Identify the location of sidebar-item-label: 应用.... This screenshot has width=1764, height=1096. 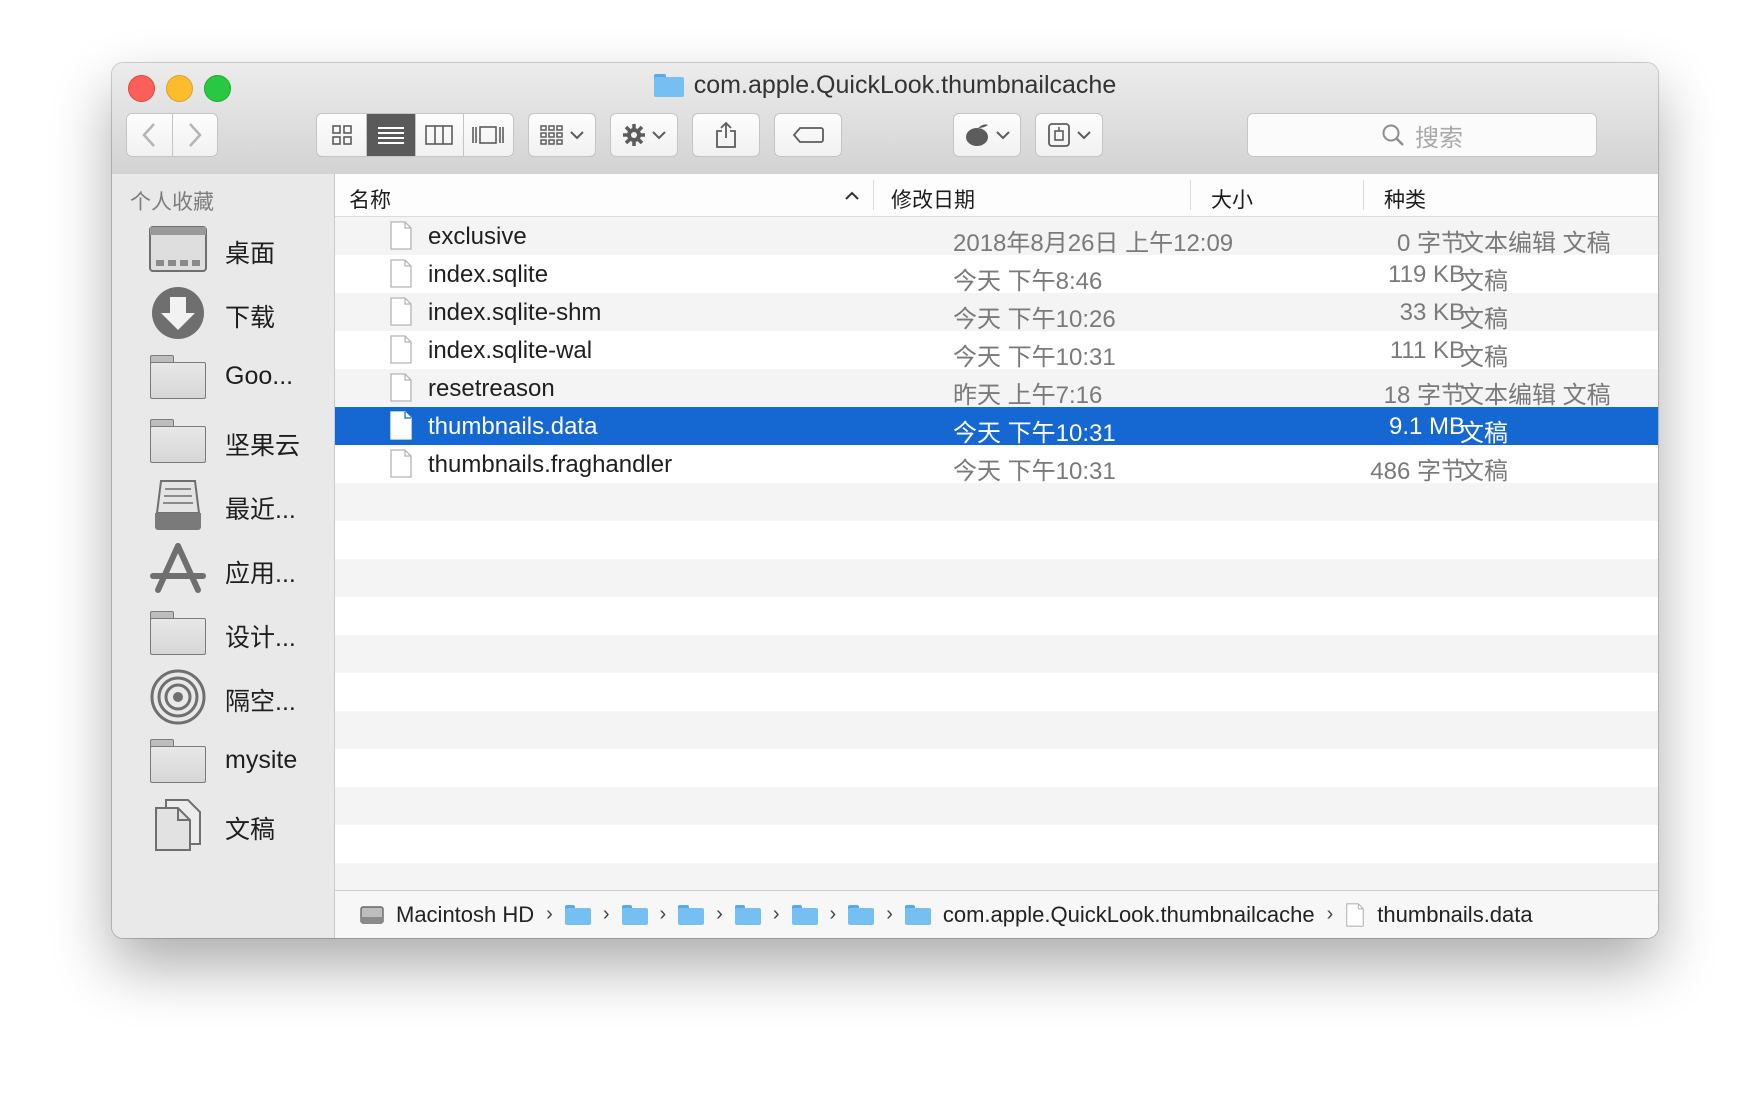
(260, 574).